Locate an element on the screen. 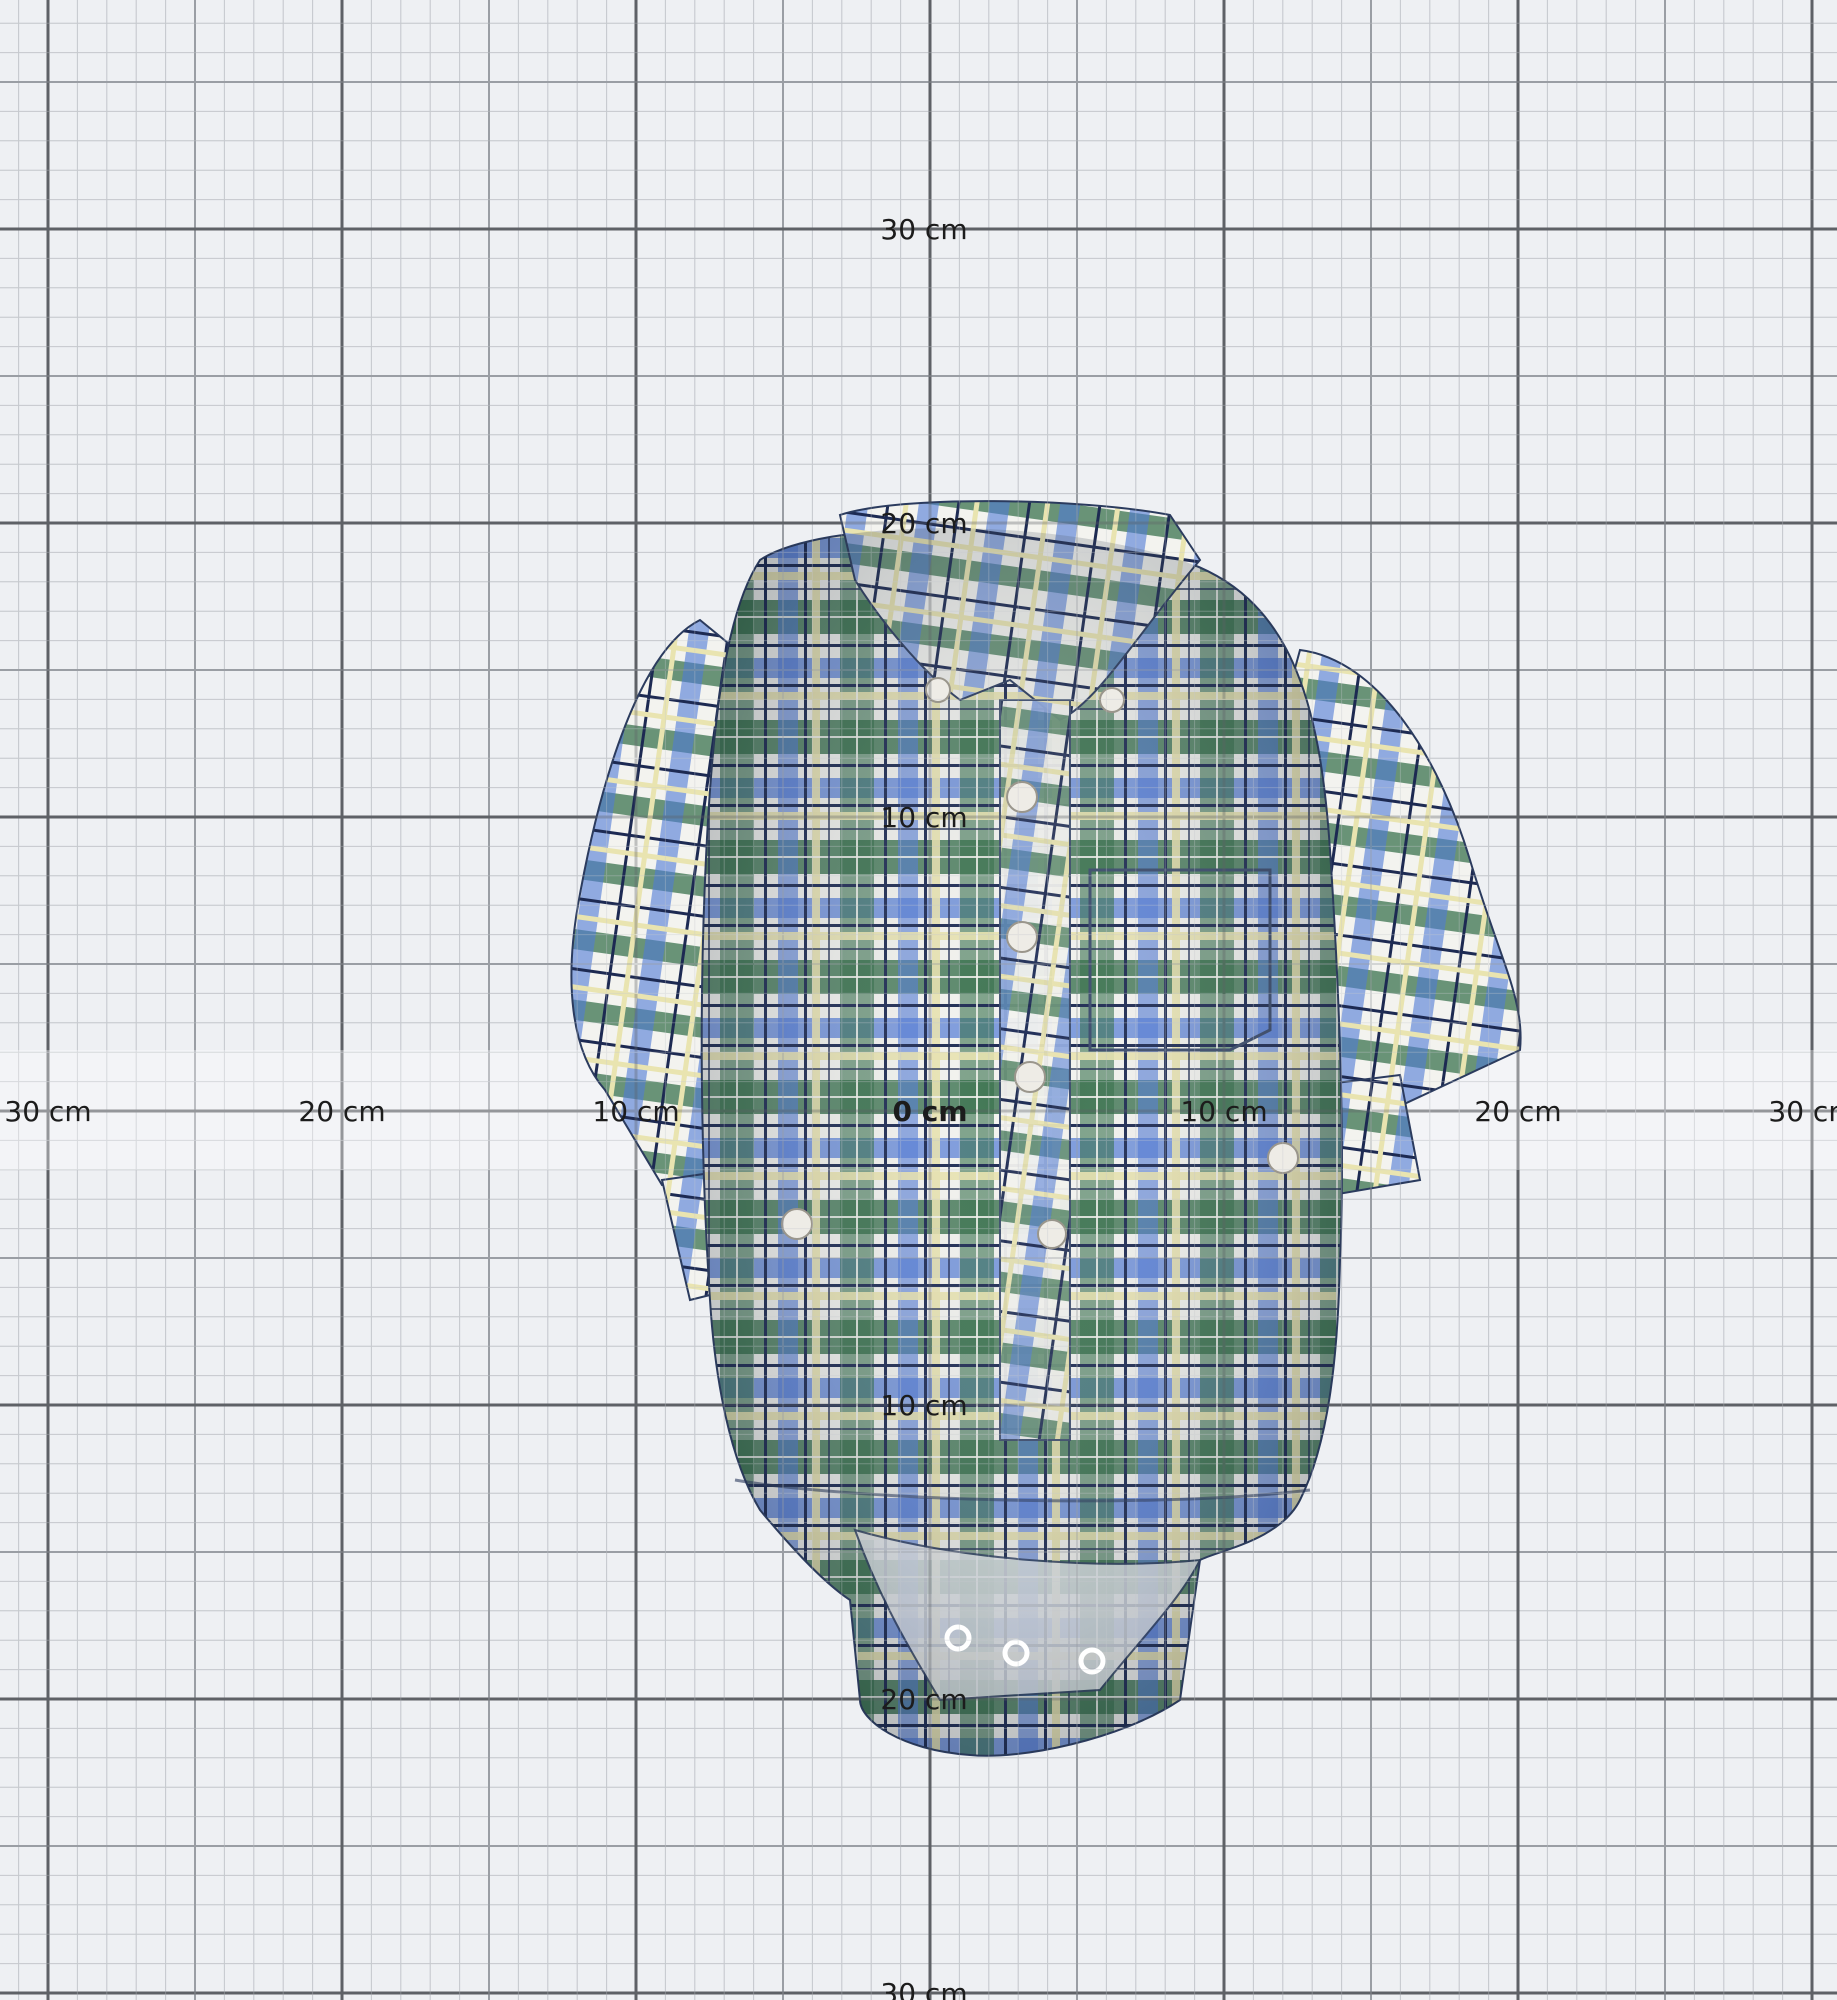 Image resolution: width=1837 pixels, height=2000 pixels. cuff-button is located at coordinates (797, 1224).